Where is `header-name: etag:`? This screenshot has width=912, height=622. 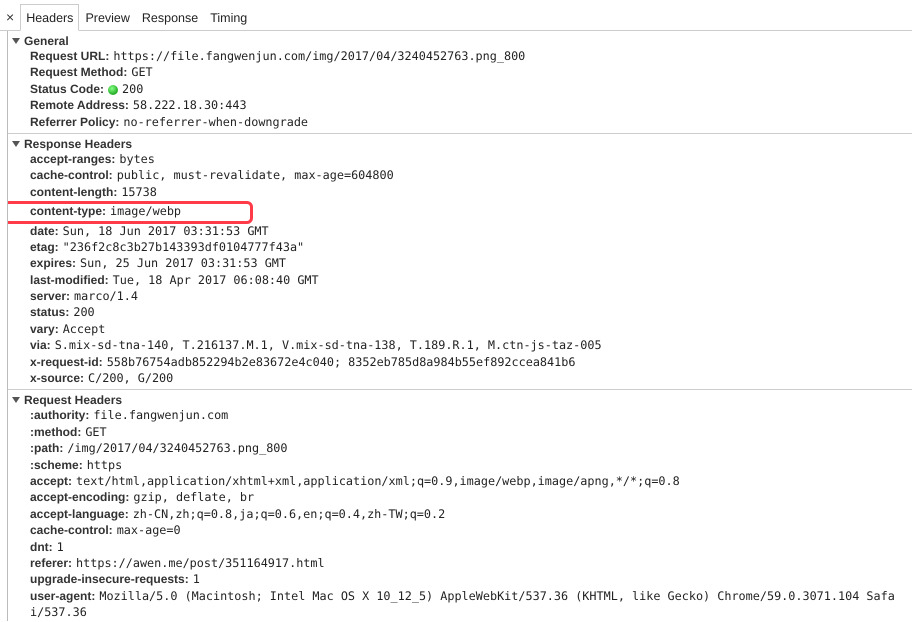 header-name: etag: is located at coordinates (44, 247).